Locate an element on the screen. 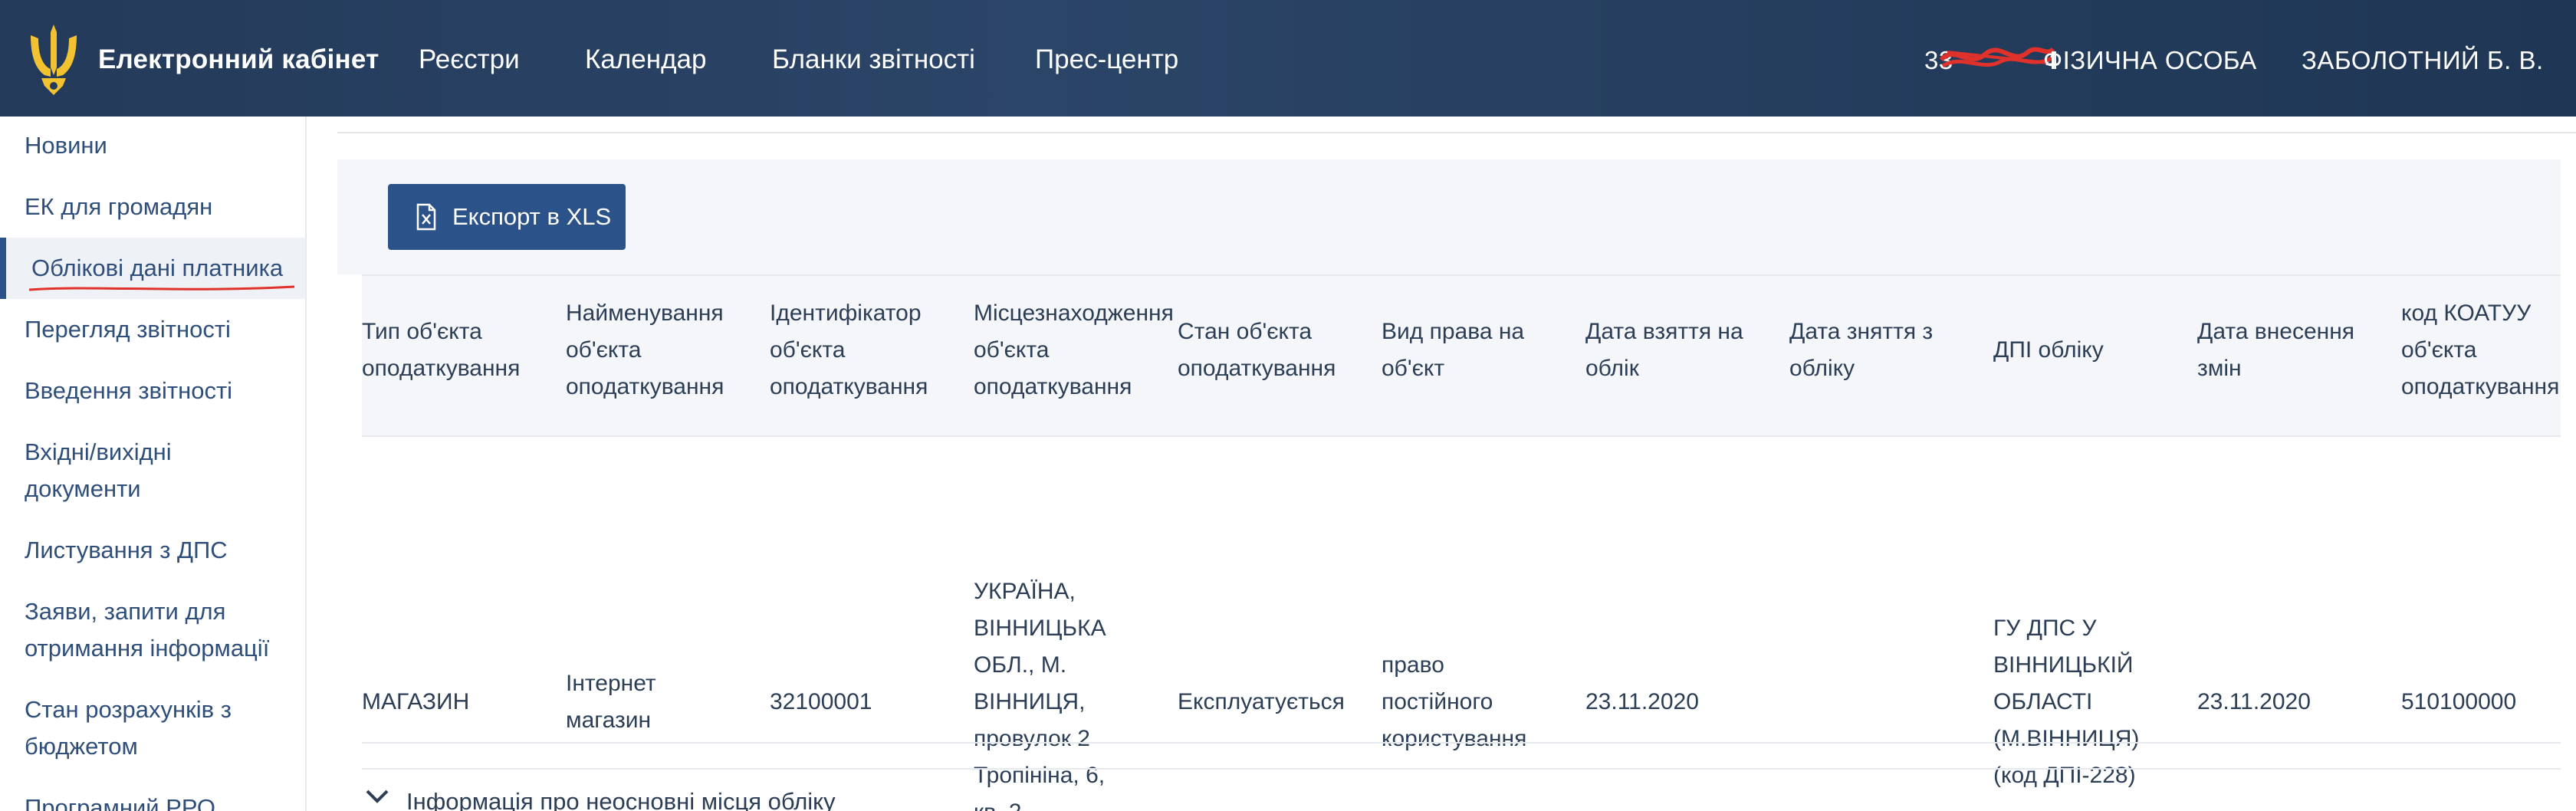 Image resolution: width=2576 pixels, height=811 pixels. th-changed: Дата внесення змін is located at coordinates (2276, 350).